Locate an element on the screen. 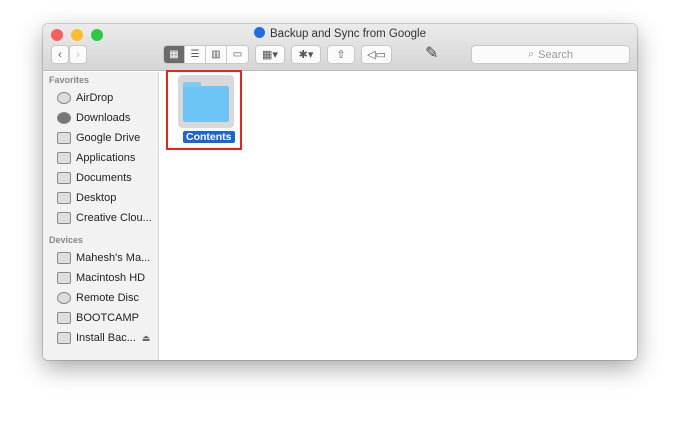 This screenshot has width=680, height=422. forward-button: › is located at coordinates (78, 54).